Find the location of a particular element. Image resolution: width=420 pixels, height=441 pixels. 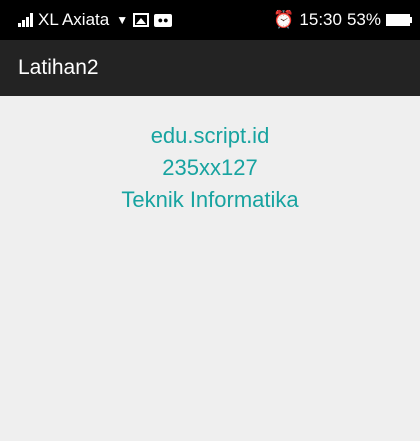

alarm-icon: ⏰ is located at coordinates (284, 19).